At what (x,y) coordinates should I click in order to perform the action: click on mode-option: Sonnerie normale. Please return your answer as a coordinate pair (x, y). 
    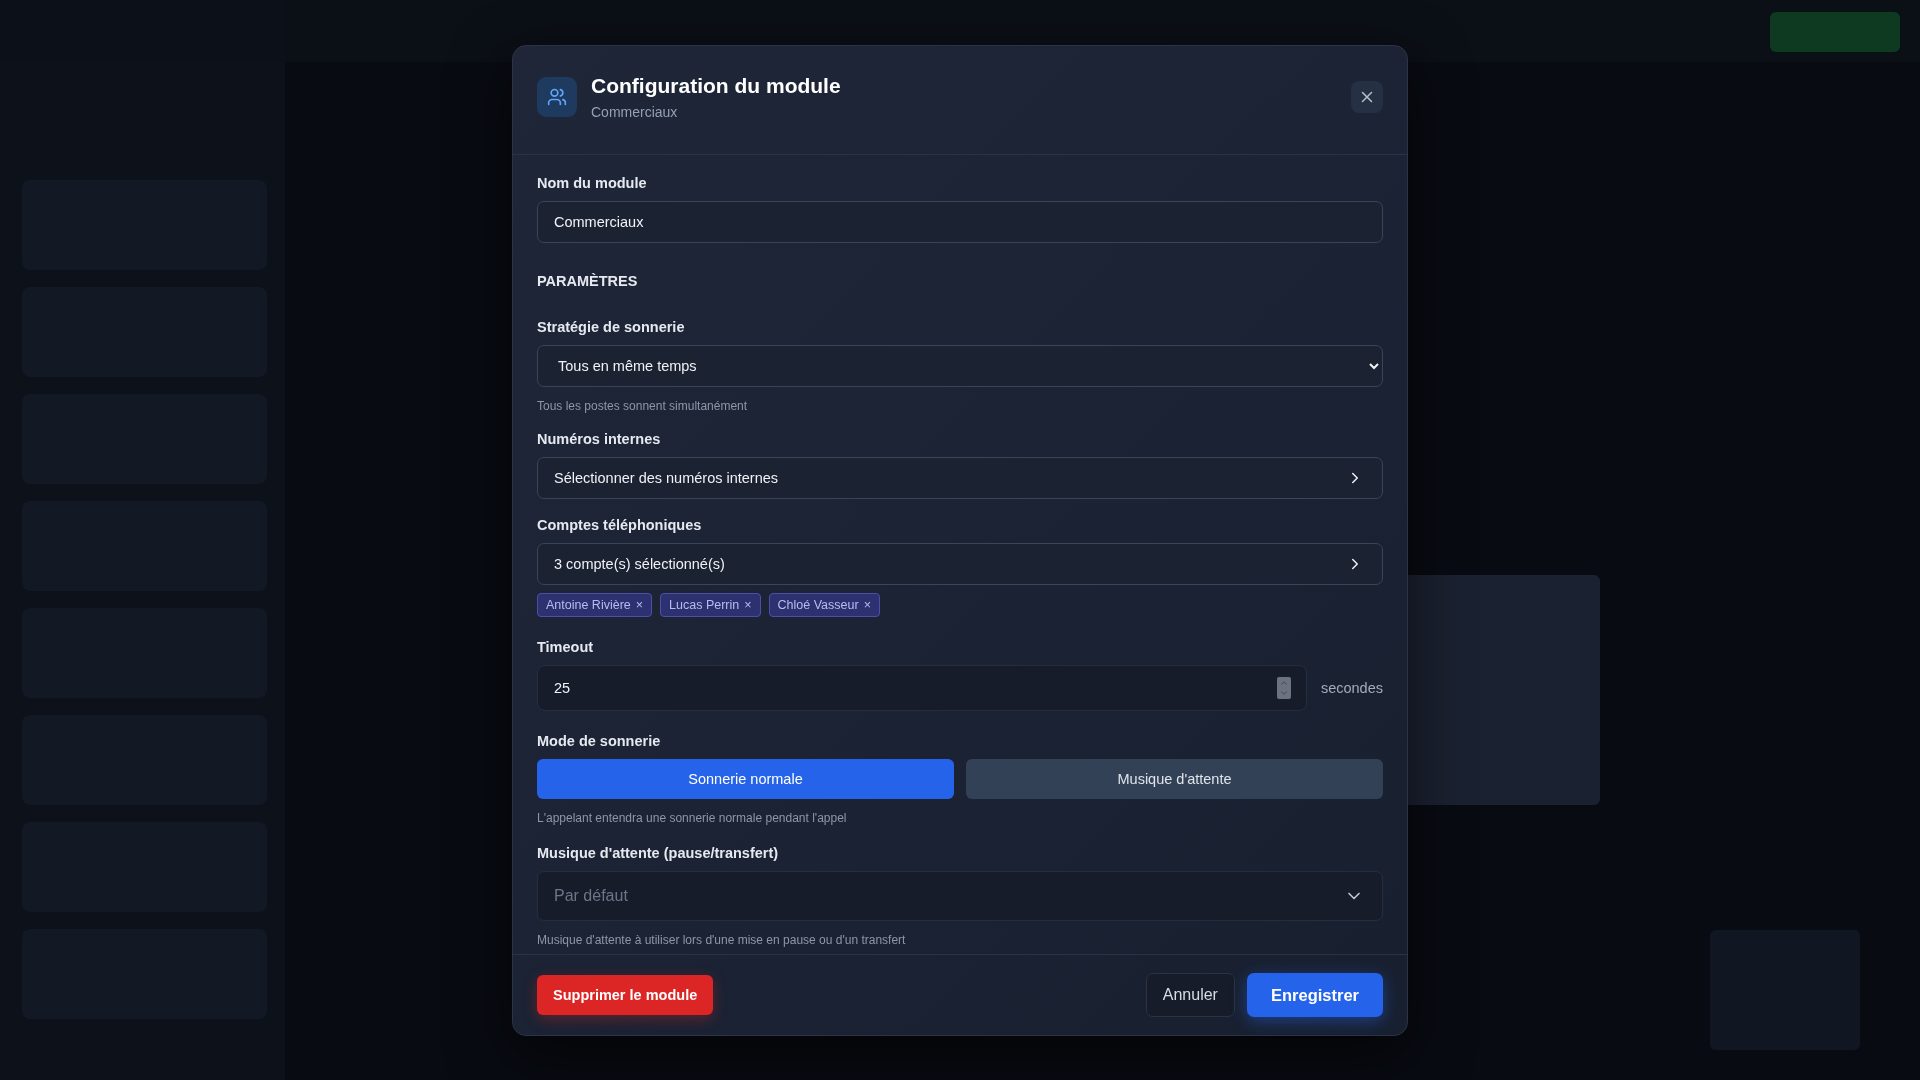
    Looking at the image, I should click on (745, 779).